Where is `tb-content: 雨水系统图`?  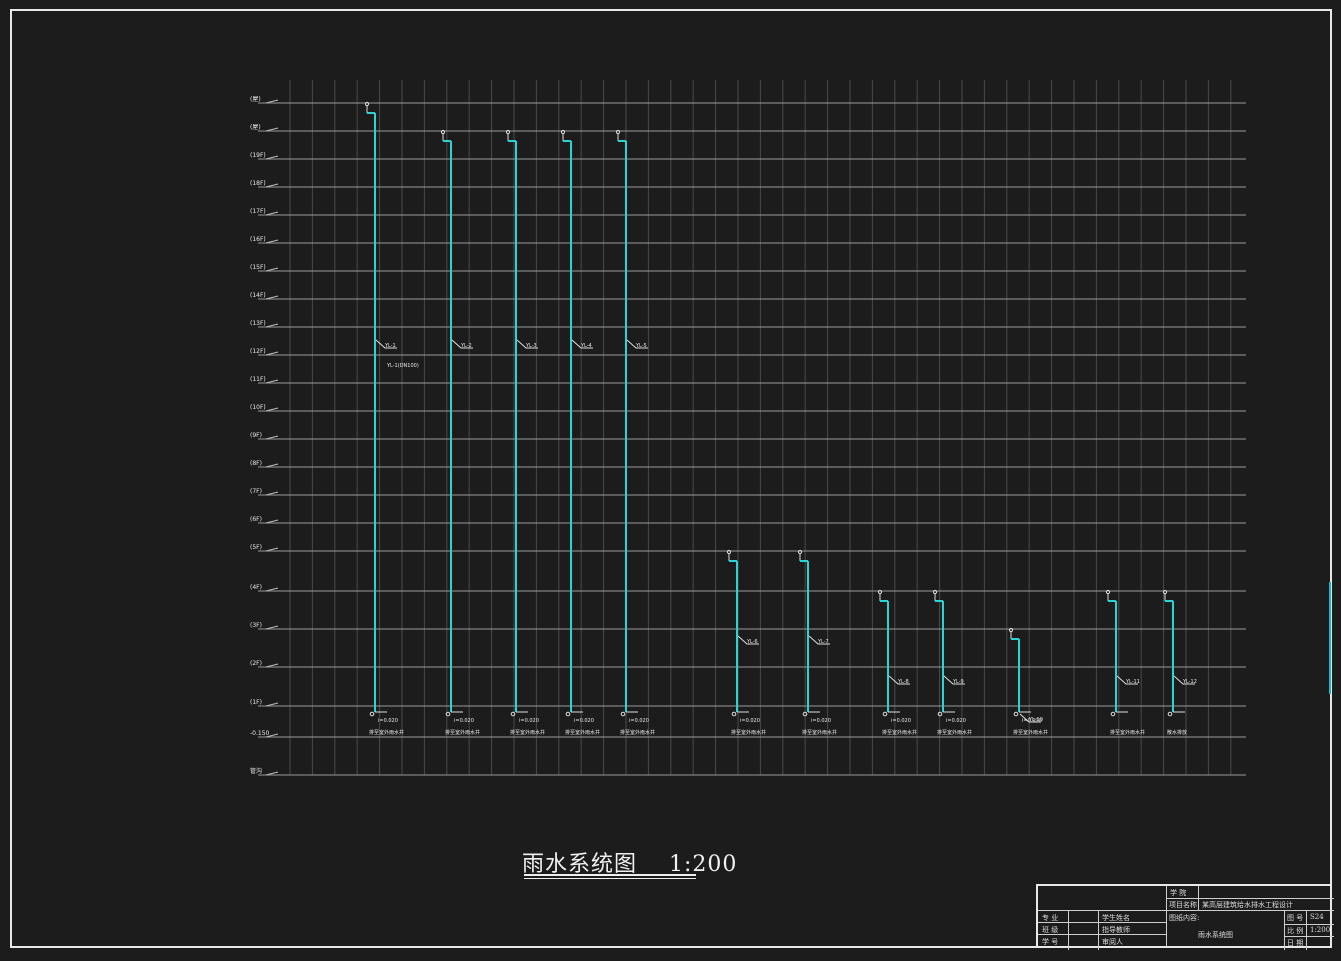
tb-content: 雨水系统图 is located at coordinates (1215, 935).